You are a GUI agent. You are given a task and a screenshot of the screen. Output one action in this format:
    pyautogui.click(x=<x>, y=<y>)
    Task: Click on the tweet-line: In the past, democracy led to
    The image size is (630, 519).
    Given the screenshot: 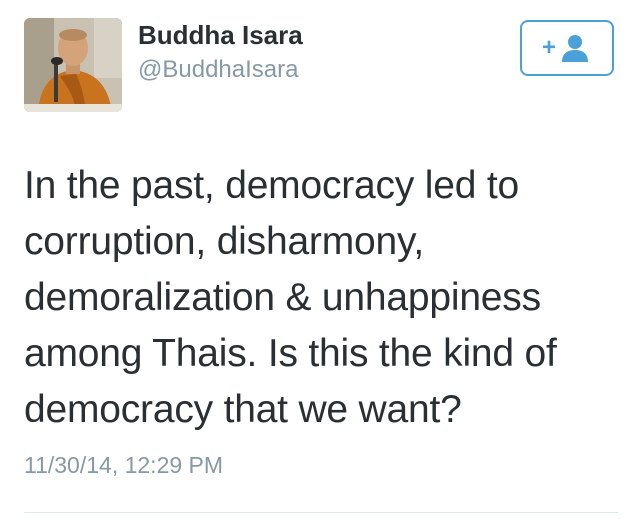 What is the action you would take?
    pyautogui.click(x=271, y=185)
    